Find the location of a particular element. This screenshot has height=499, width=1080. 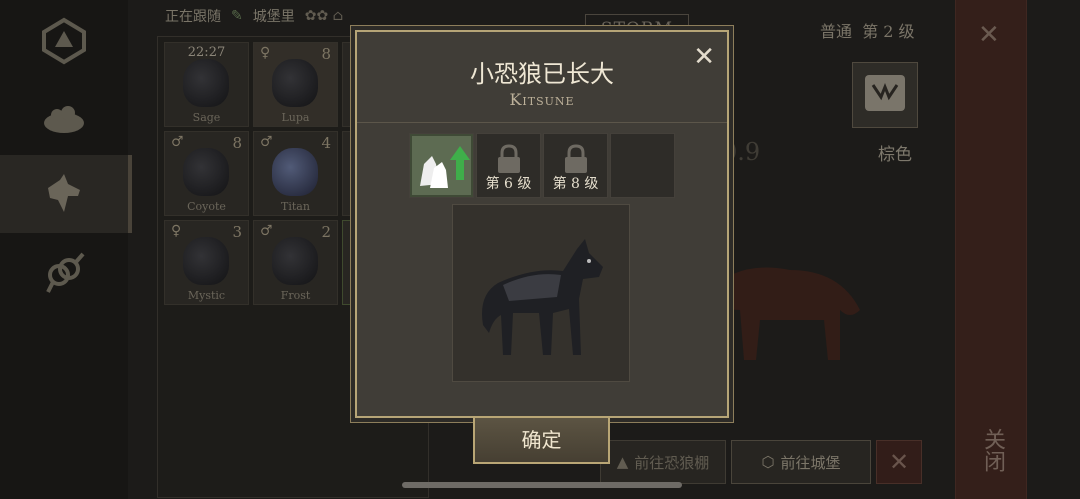

scrollbar is located at coordinates (542, 485).